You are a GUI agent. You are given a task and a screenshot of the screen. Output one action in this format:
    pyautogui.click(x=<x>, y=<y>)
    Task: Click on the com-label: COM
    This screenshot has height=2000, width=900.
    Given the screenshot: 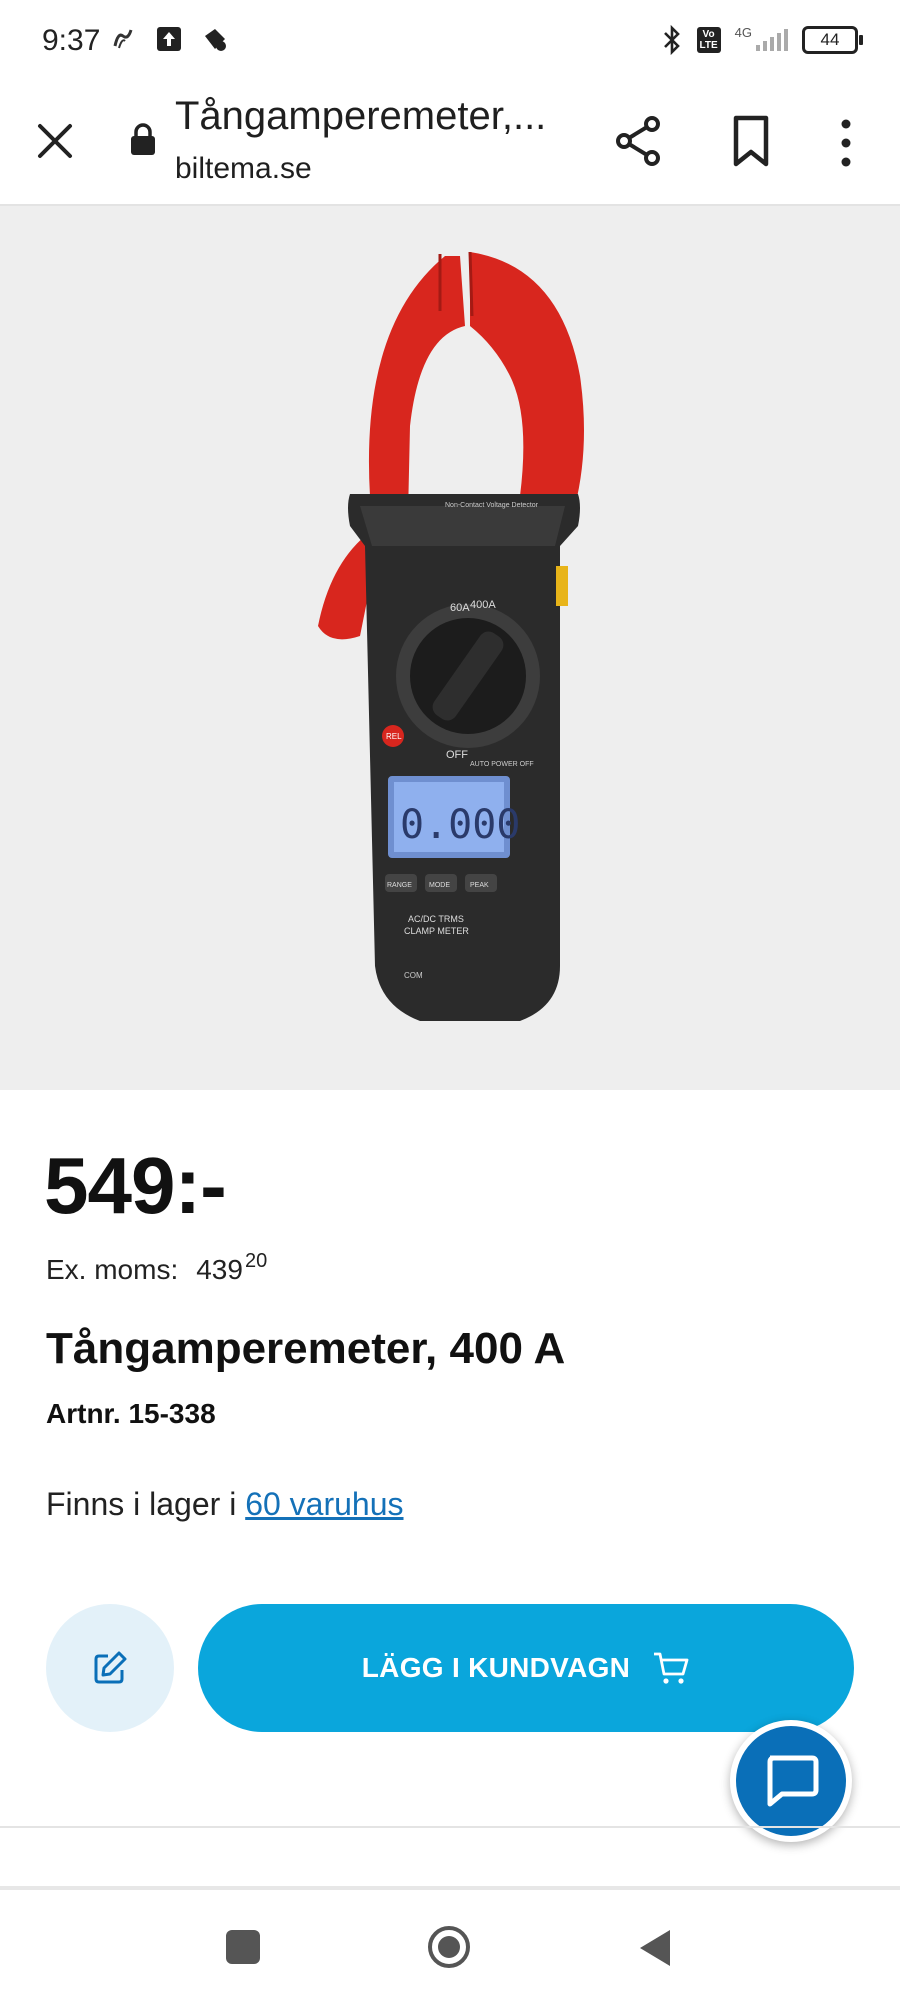 What is the action you would take?
    pyautogui.click(x=413, y=975)
    